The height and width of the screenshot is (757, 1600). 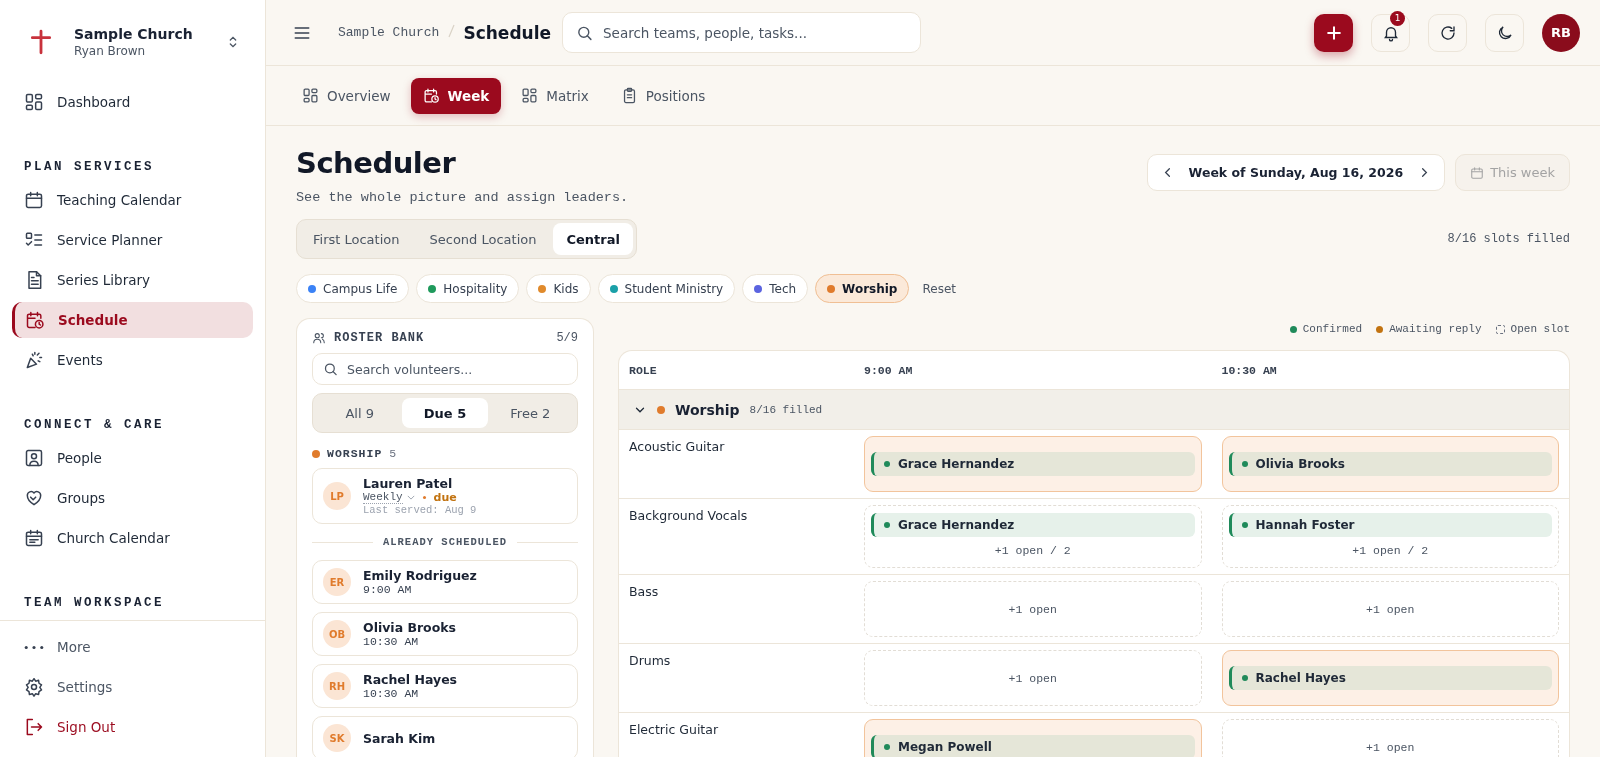 What do you see at coordinates (132, 240) in the screenshot?
I see `sidebar-item: Service Planner` at bounding box center [132, 240].